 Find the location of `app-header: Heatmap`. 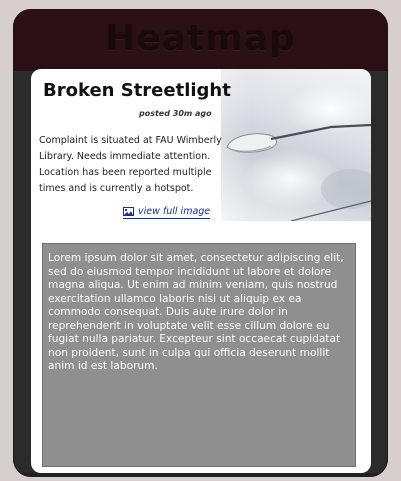

app-header: Heatmap is located at coordinates (200, 40).